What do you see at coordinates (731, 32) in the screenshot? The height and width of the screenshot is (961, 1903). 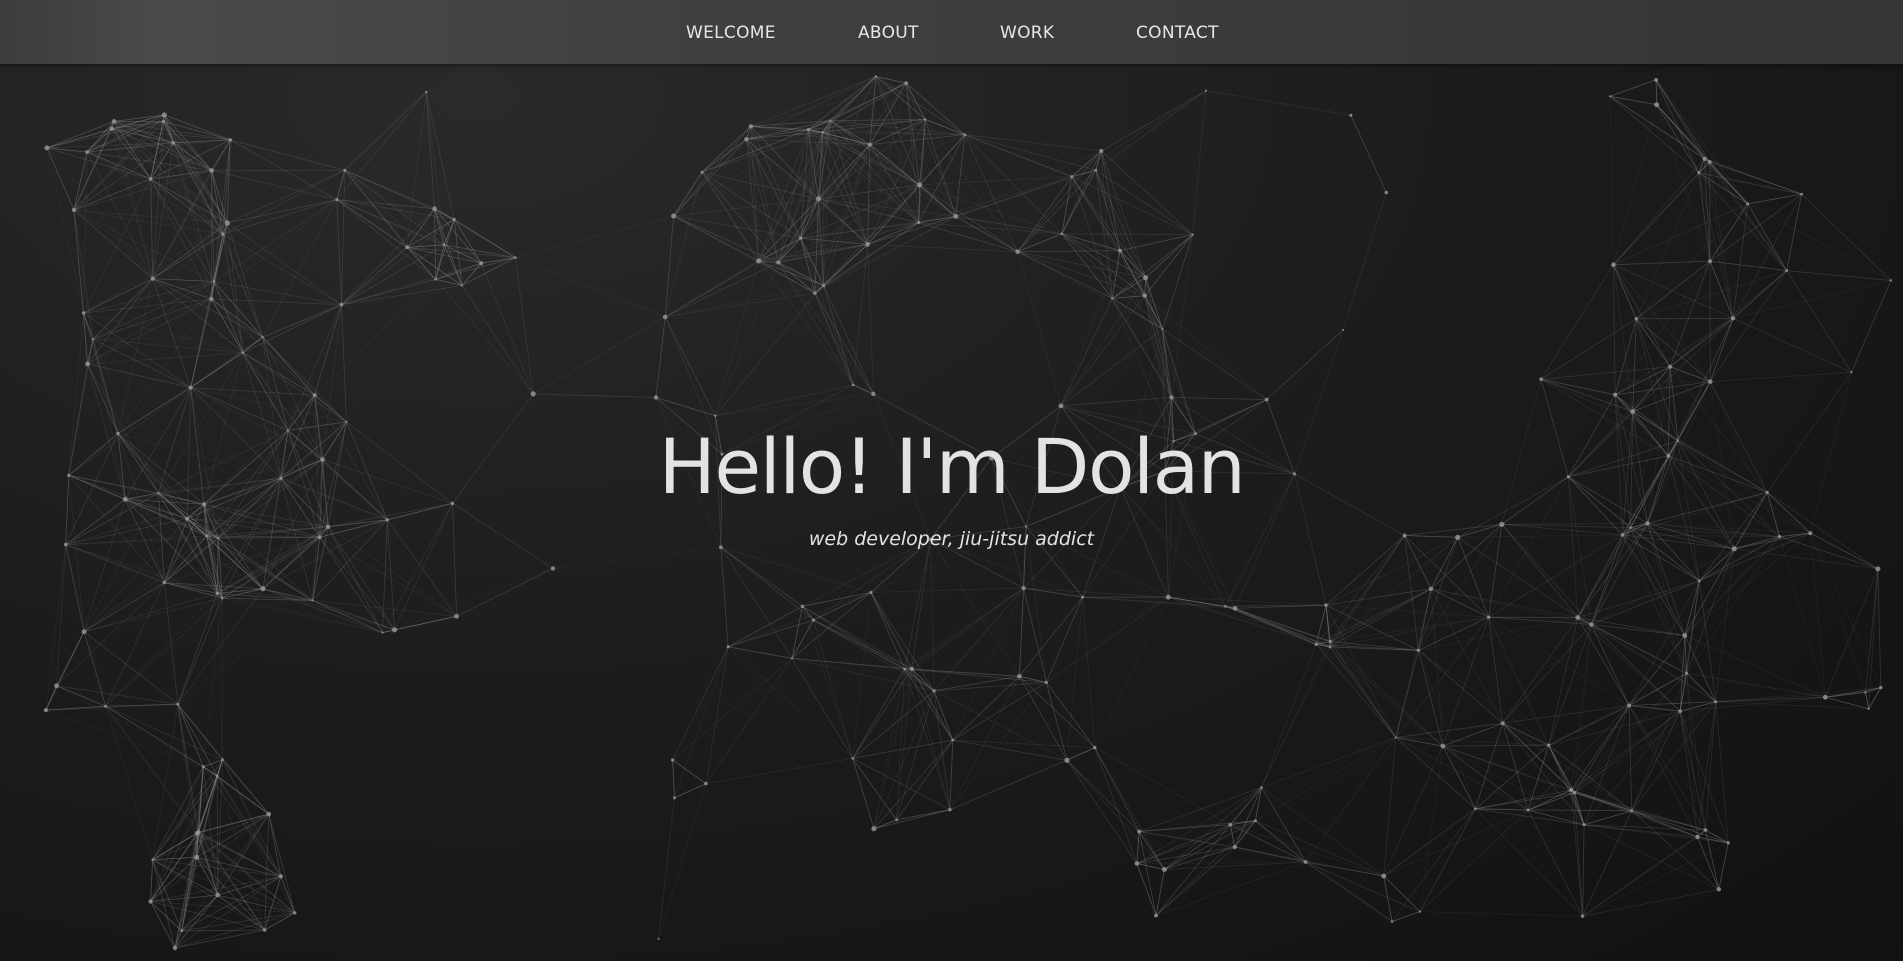 I see `nav-link-welcome: WELCOME` at bounding box center [731, 32].